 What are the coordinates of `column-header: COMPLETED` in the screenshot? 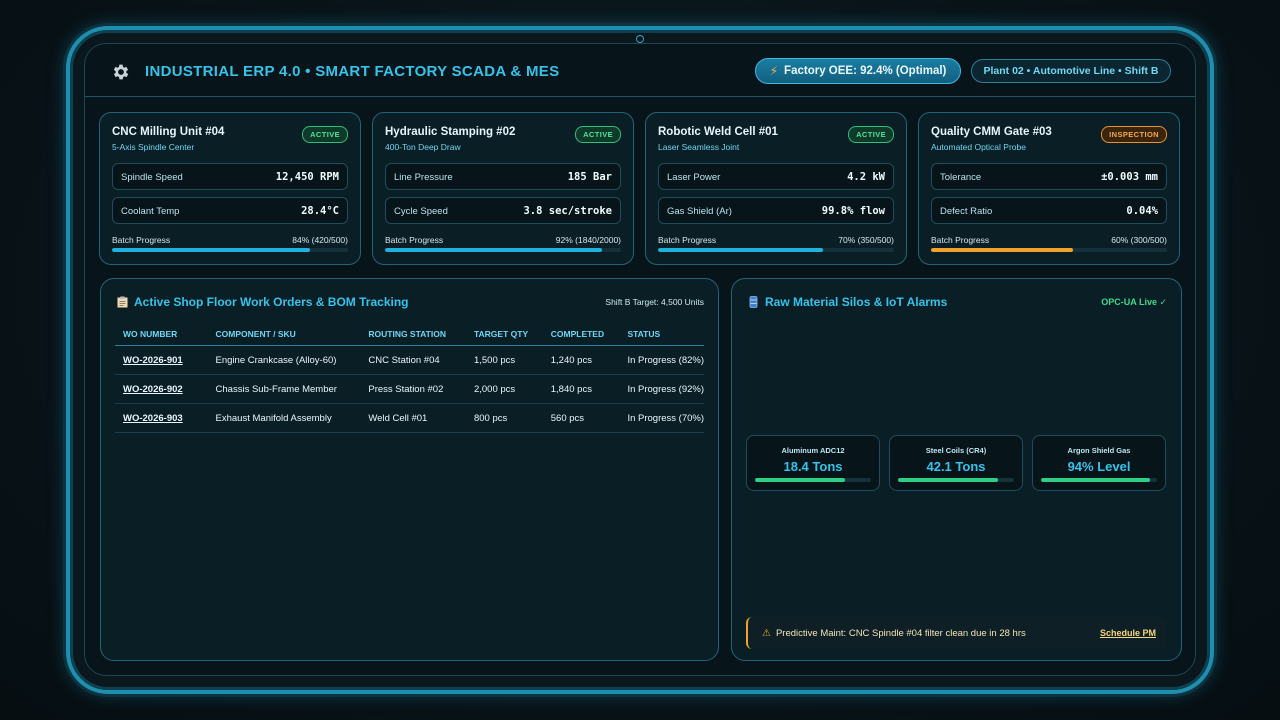 It's located at (581, 334).